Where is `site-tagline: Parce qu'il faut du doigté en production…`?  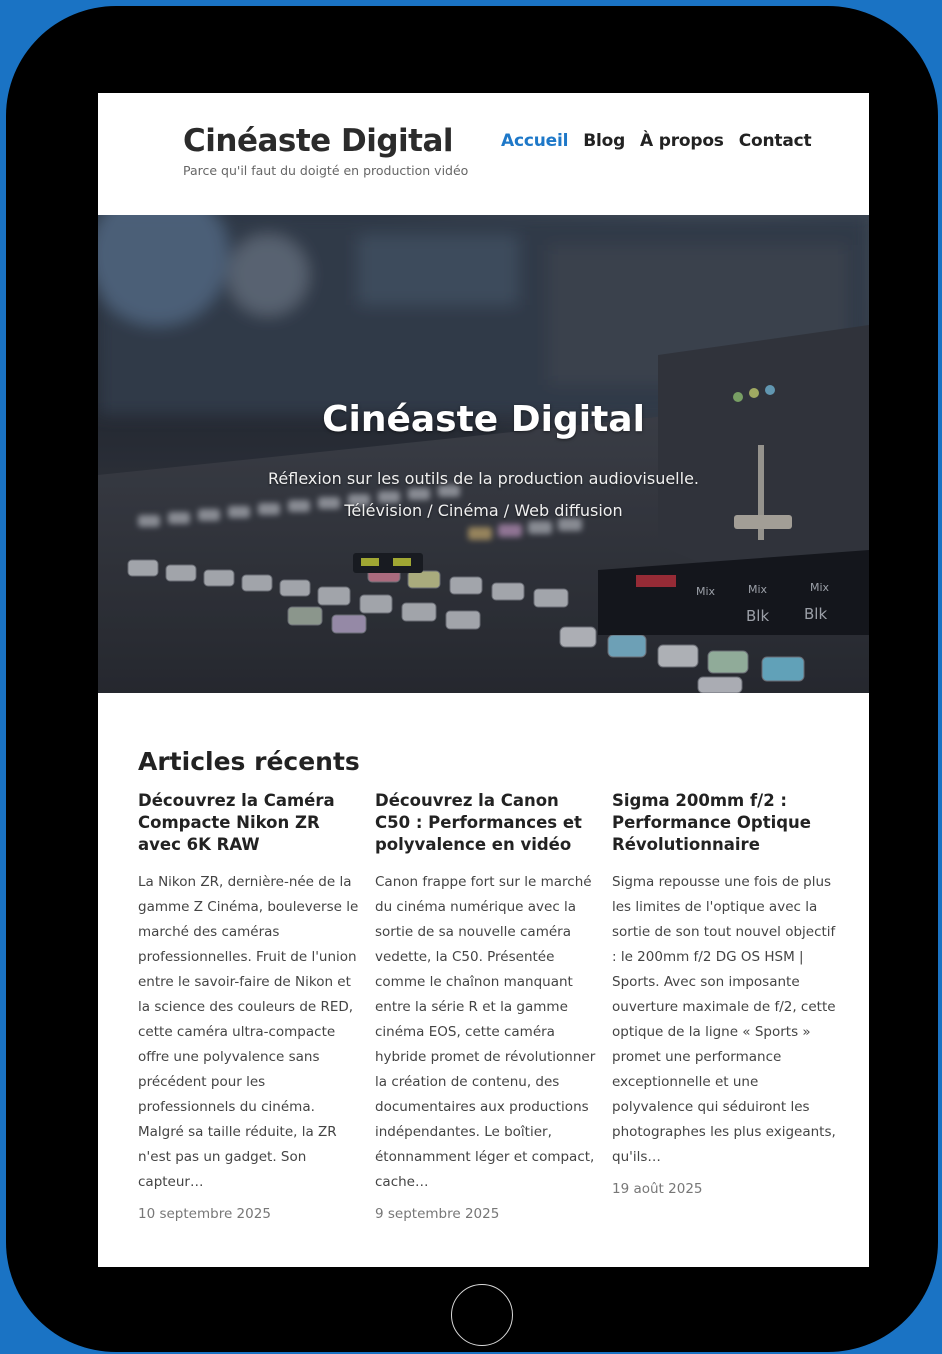
site-tagline: Parce qu'il faut du doigté en production… is located at coordinates (326, 170).